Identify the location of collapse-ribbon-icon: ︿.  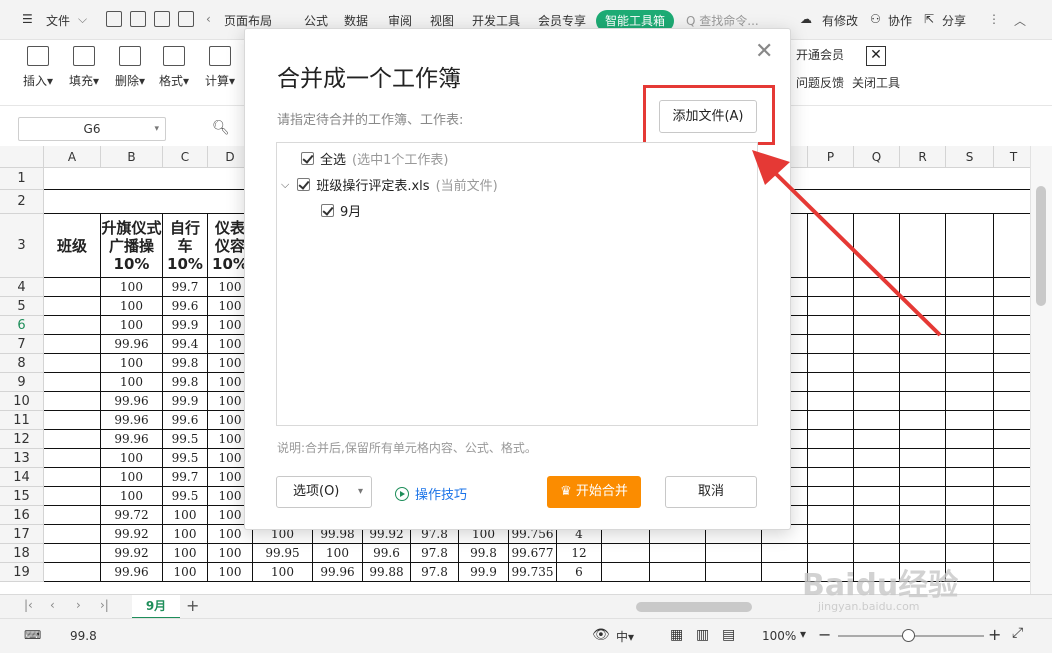
(1020, 20).